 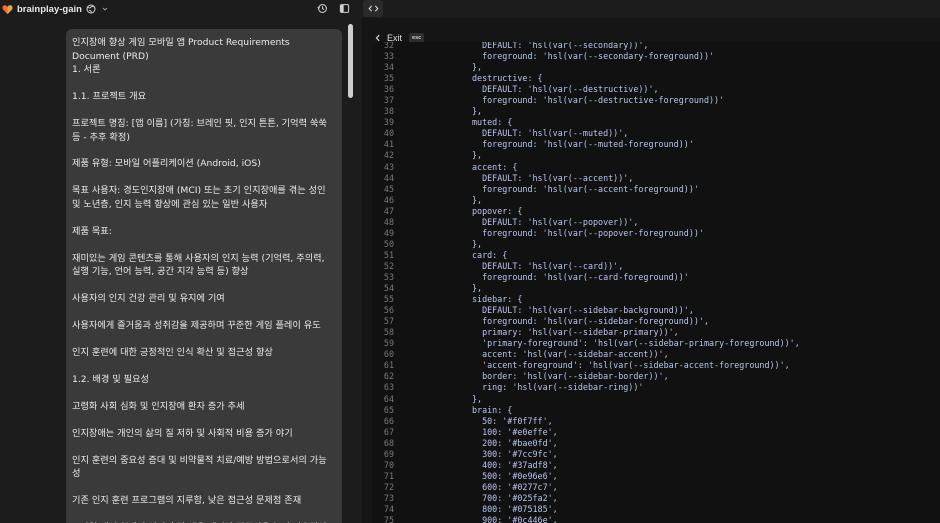 What do you see at coordinates (497, 299) in the screenshot?
I see `code-text: sidebar: {` at bounding box center [497, 299].